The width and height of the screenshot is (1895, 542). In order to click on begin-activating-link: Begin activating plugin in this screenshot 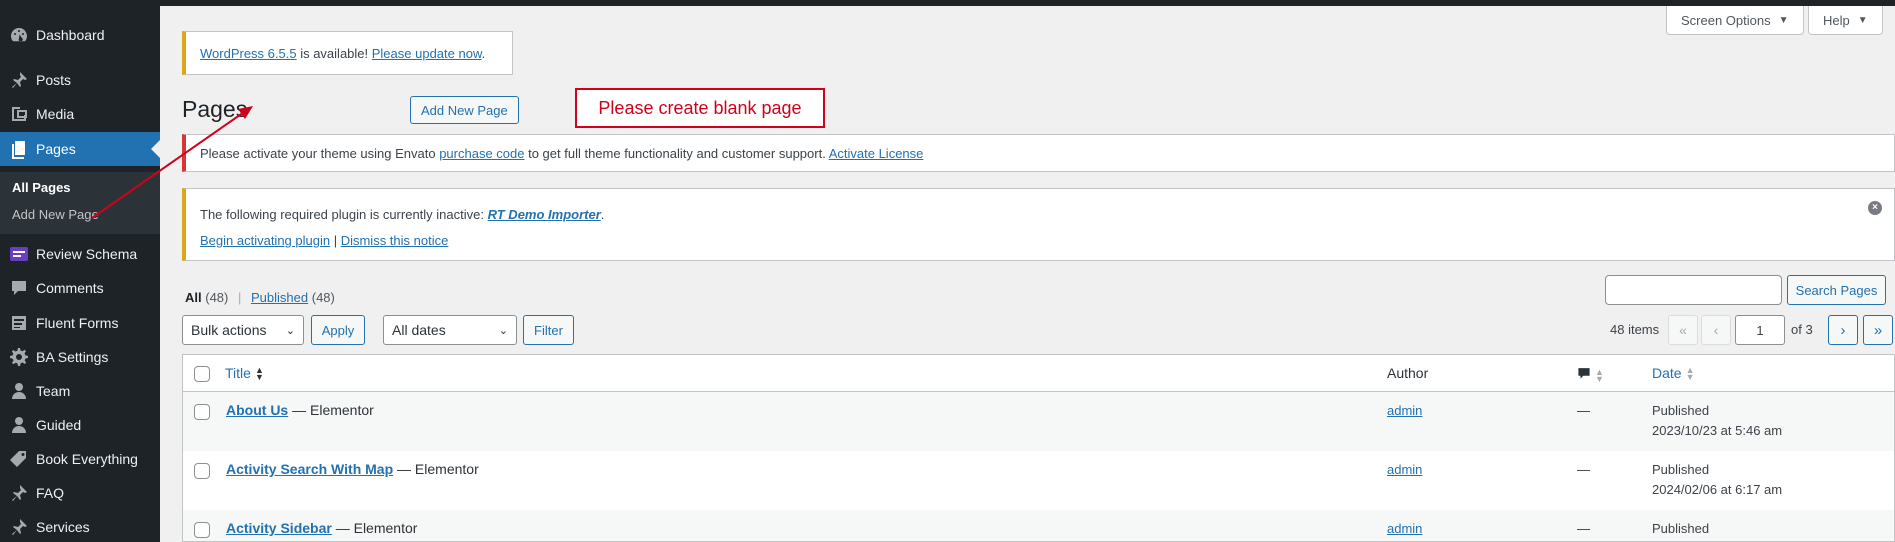, I will do `click(265, 240)`.